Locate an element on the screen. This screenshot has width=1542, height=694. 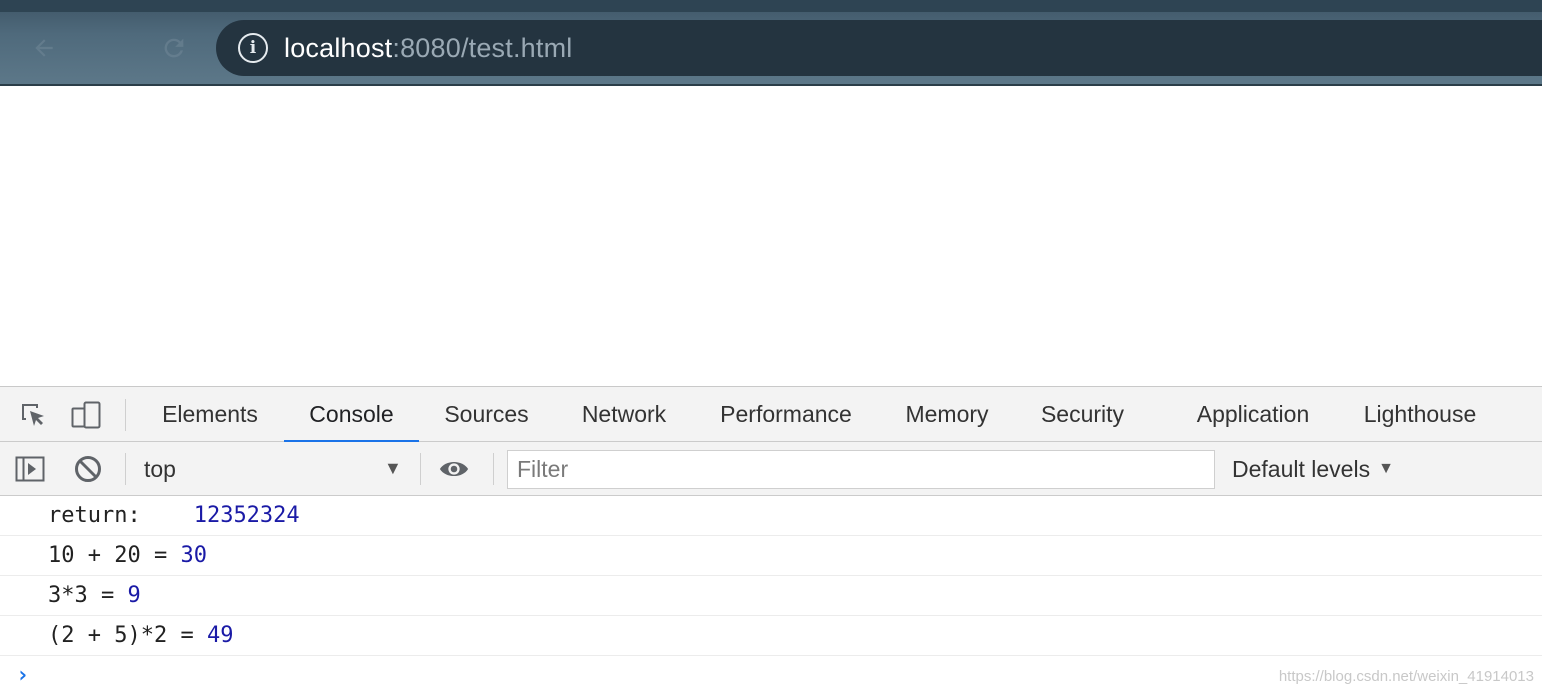
context-selector-label: top is located at coordinates (160, 468).